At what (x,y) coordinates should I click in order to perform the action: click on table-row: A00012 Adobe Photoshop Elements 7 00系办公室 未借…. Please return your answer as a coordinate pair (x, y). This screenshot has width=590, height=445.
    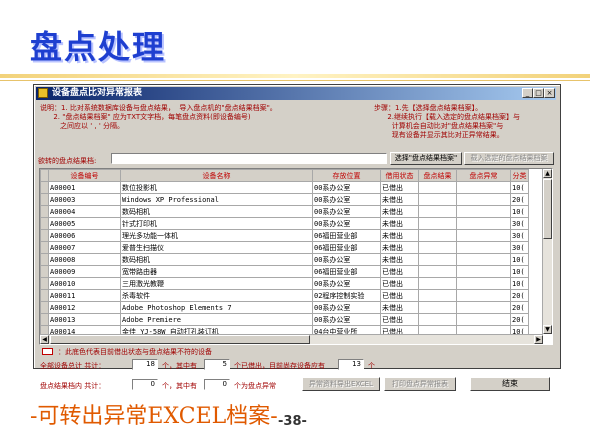
    Looking at the image, I should click on (284, 307).